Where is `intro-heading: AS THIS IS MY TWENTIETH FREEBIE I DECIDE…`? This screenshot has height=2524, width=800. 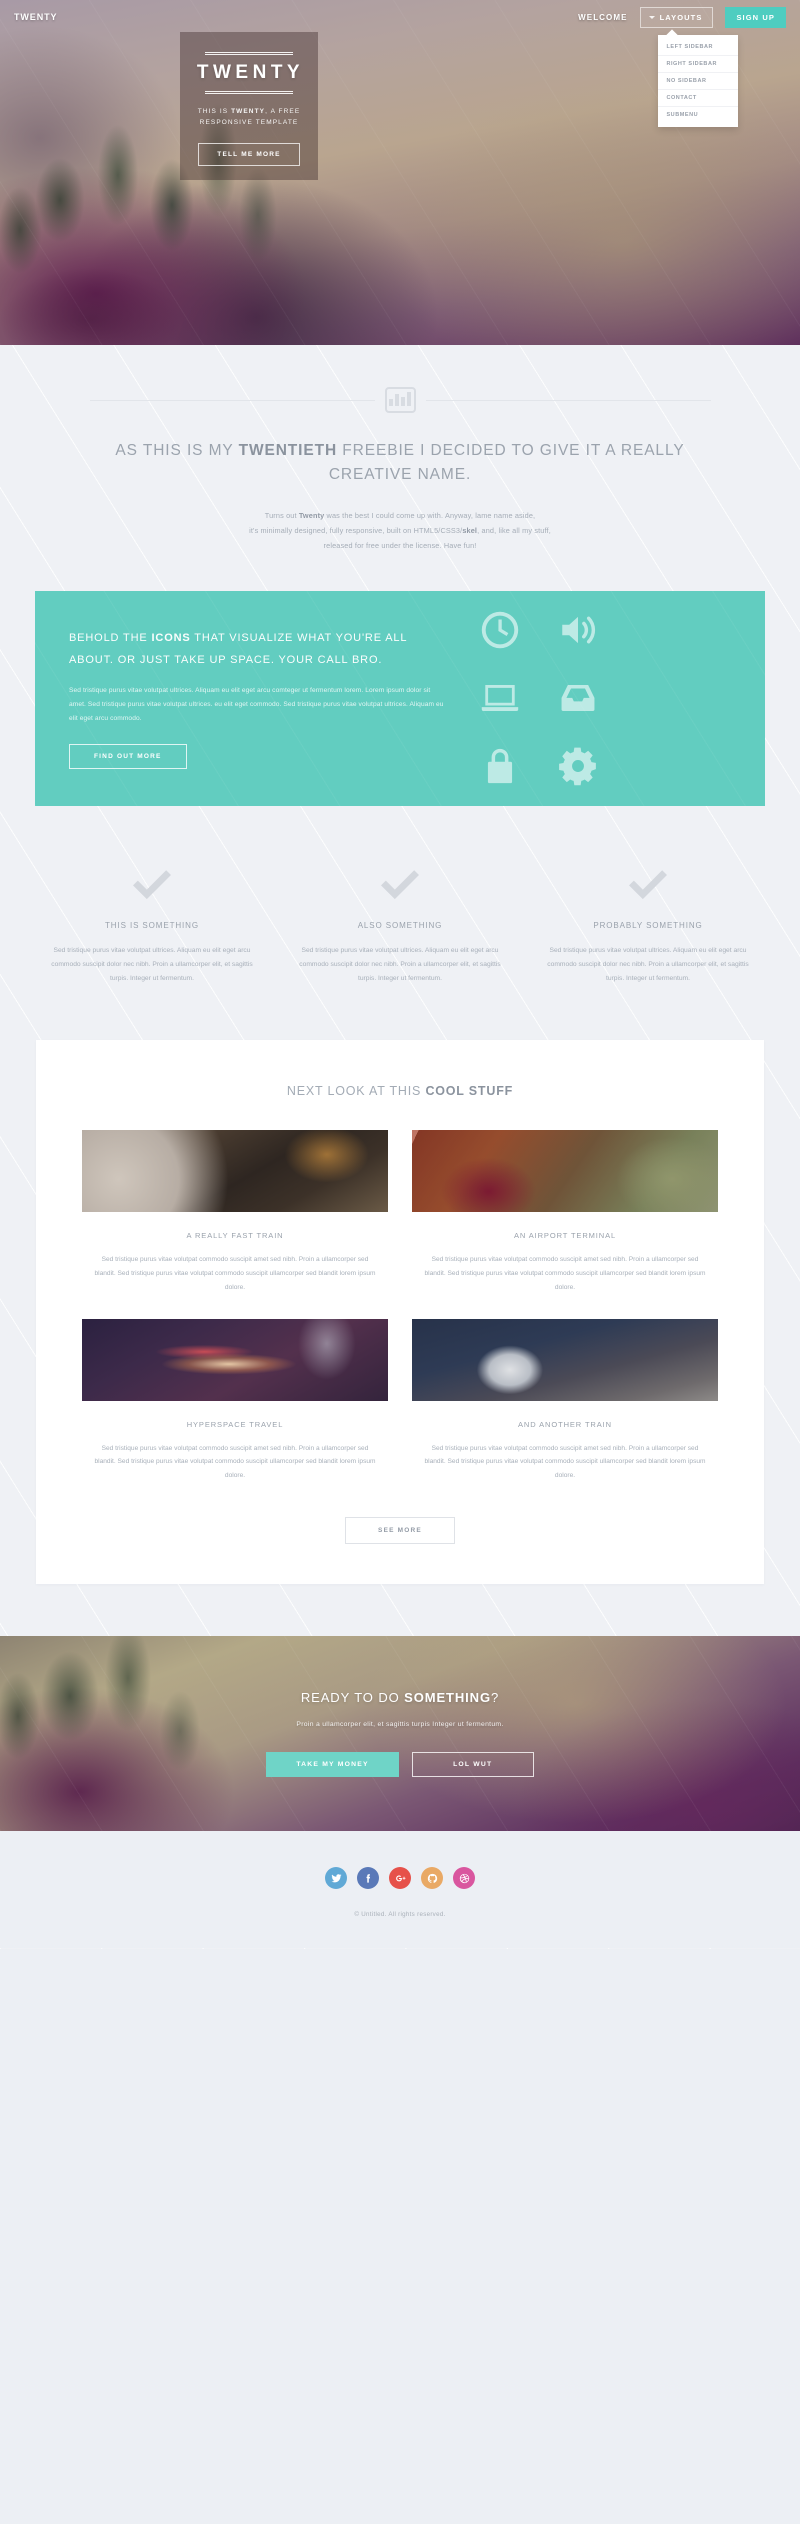 intro-heading: AS THIS IS MY TWENTIETH FREEBIE I DECIDE… is located at coordinates (400, 463).